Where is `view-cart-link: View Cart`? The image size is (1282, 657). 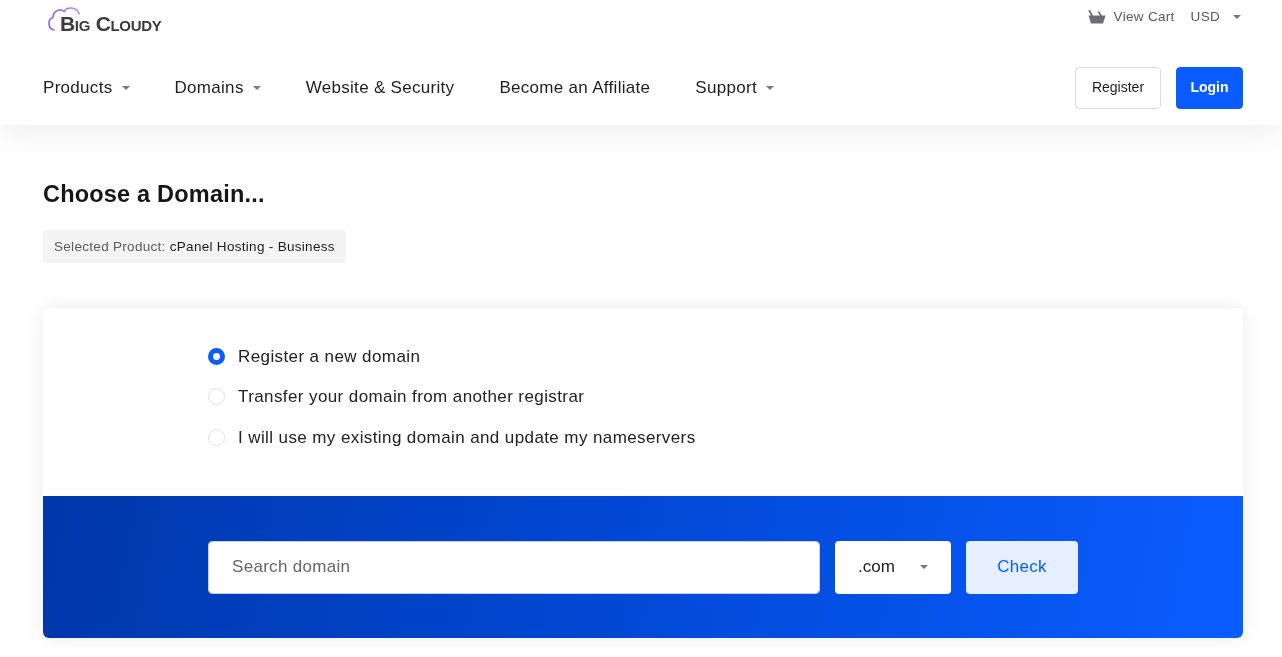
view-cart-link: View Cart is located at coordinates (1131, 17).